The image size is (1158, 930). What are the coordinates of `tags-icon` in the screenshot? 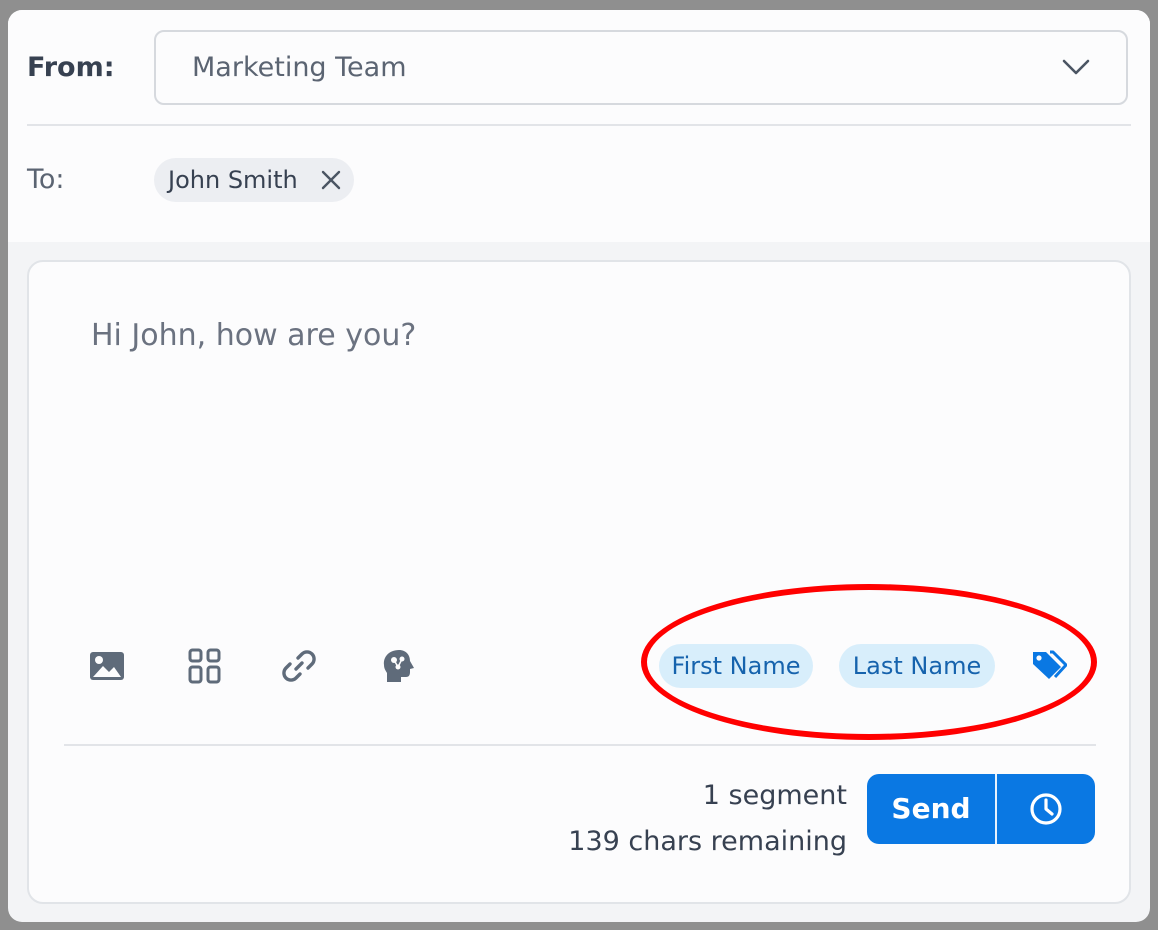 It's located at (1048, 666).